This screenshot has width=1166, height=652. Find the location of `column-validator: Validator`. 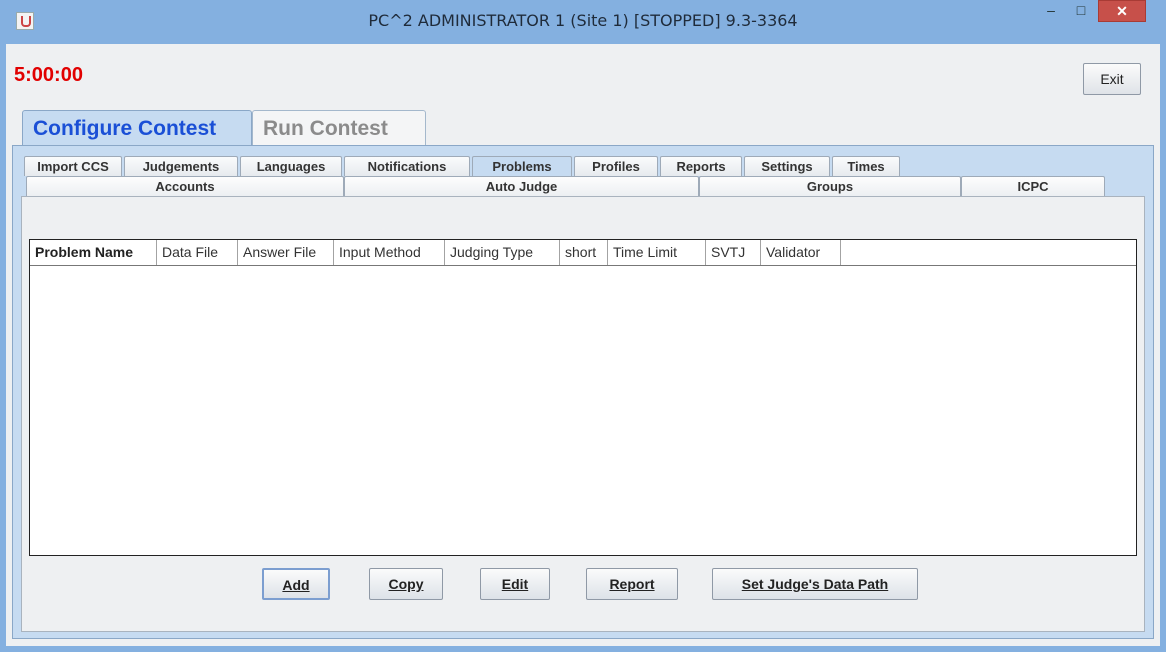

column-validator: Validator is located at coordinates (801, 252).